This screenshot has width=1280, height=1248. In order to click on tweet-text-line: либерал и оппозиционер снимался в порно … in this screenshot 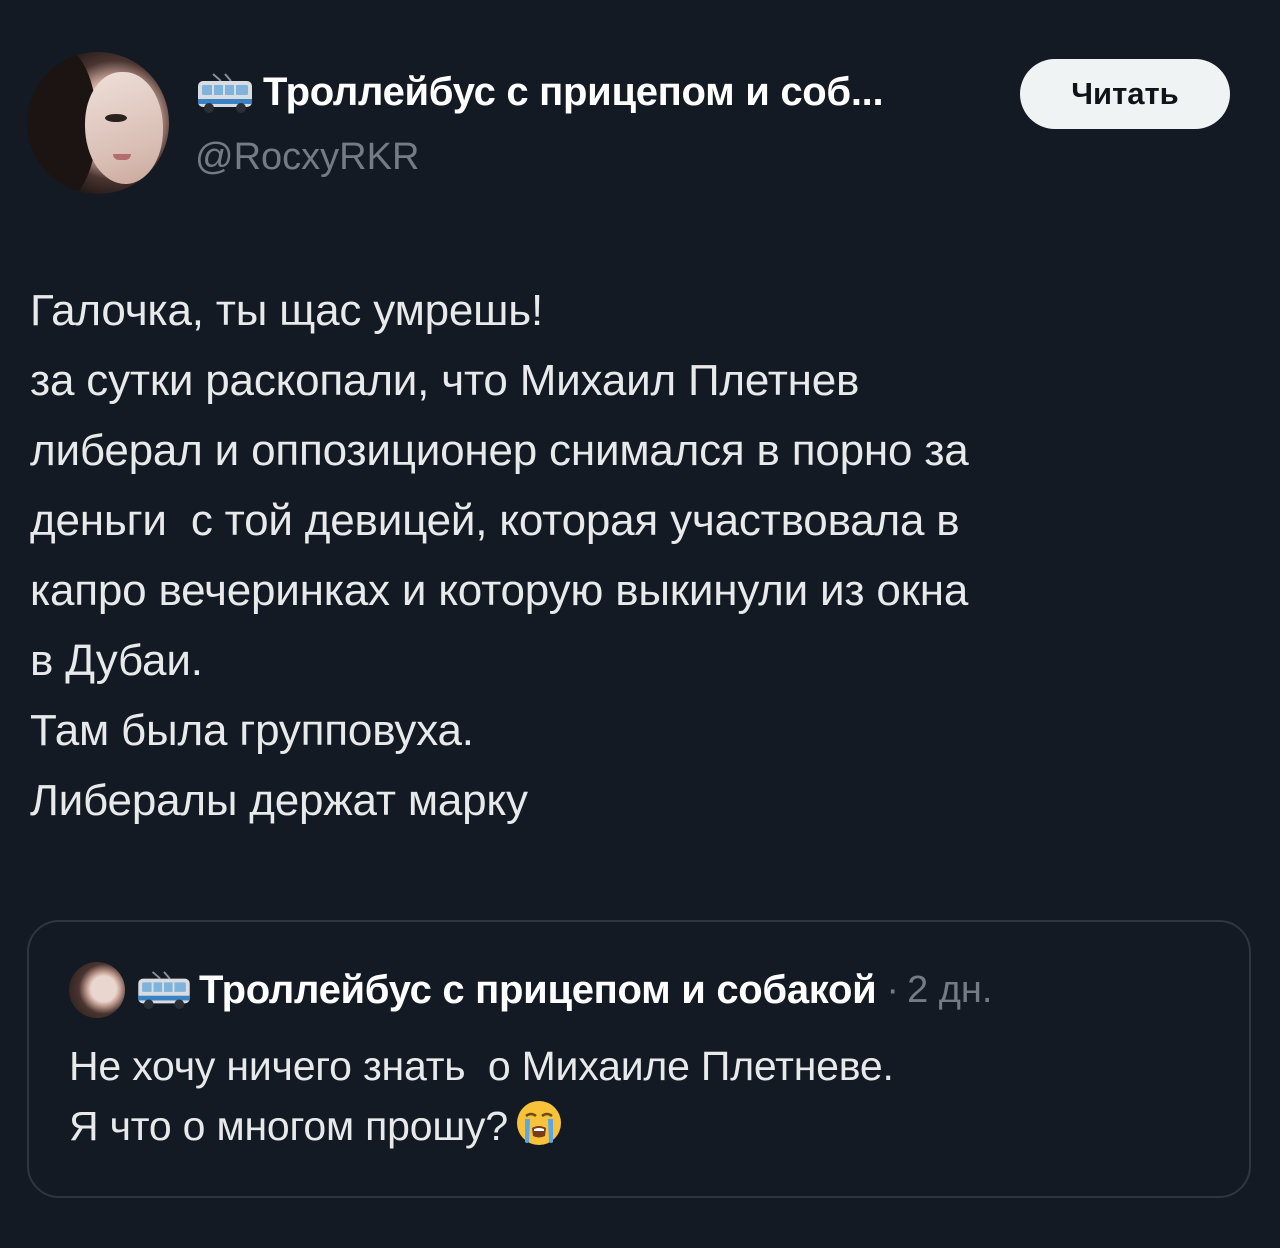, I will do `click(499, 450)`.